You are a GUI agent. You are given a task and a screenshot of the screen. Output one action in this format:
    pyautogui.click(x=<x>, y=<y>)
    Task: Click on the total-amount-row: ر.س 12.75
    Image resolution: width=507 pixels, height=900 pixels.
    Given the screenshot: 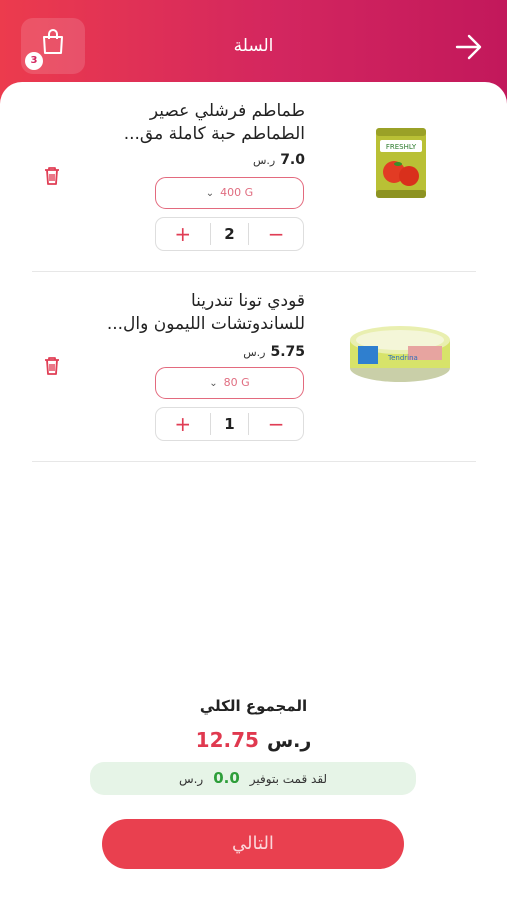 What is the action you would take?
    pyautogui.click(x=253, y=740)
    